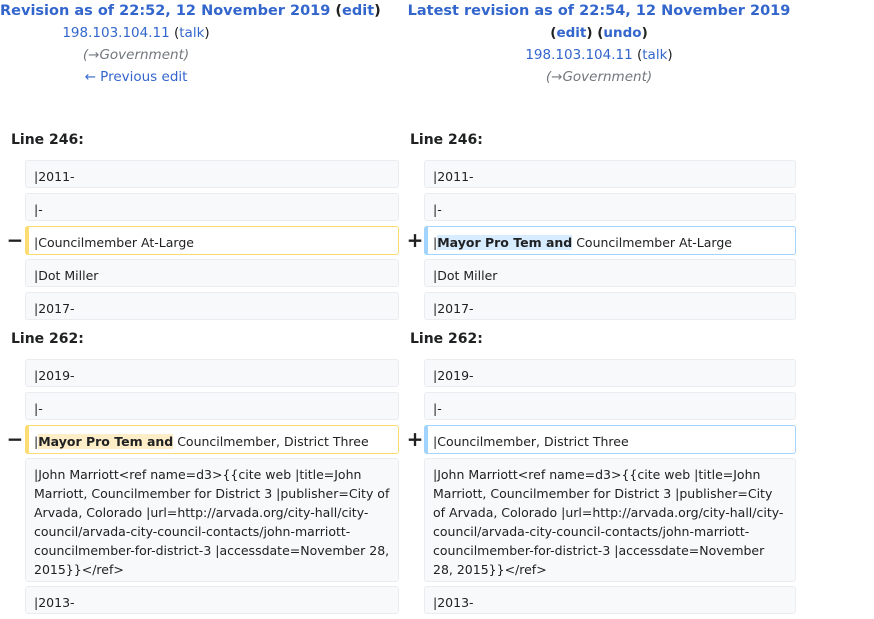 The image size is (874, 619). What do you see at coordinates (47, 140) in the screenshot?
I see `line-number-left: Line 246:` at bounding box center [47, 140].